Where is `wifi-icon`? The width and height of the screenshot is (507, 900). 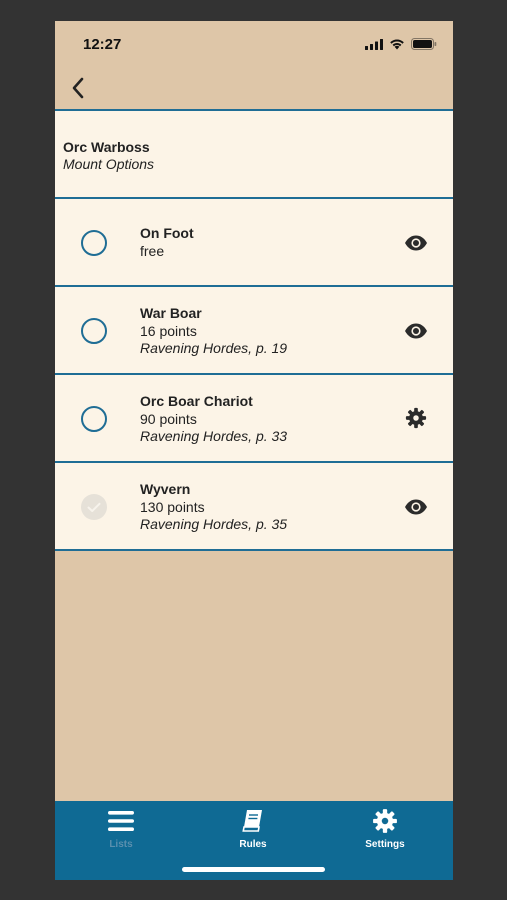
wifi-icon is located at coordinates (397, 44).